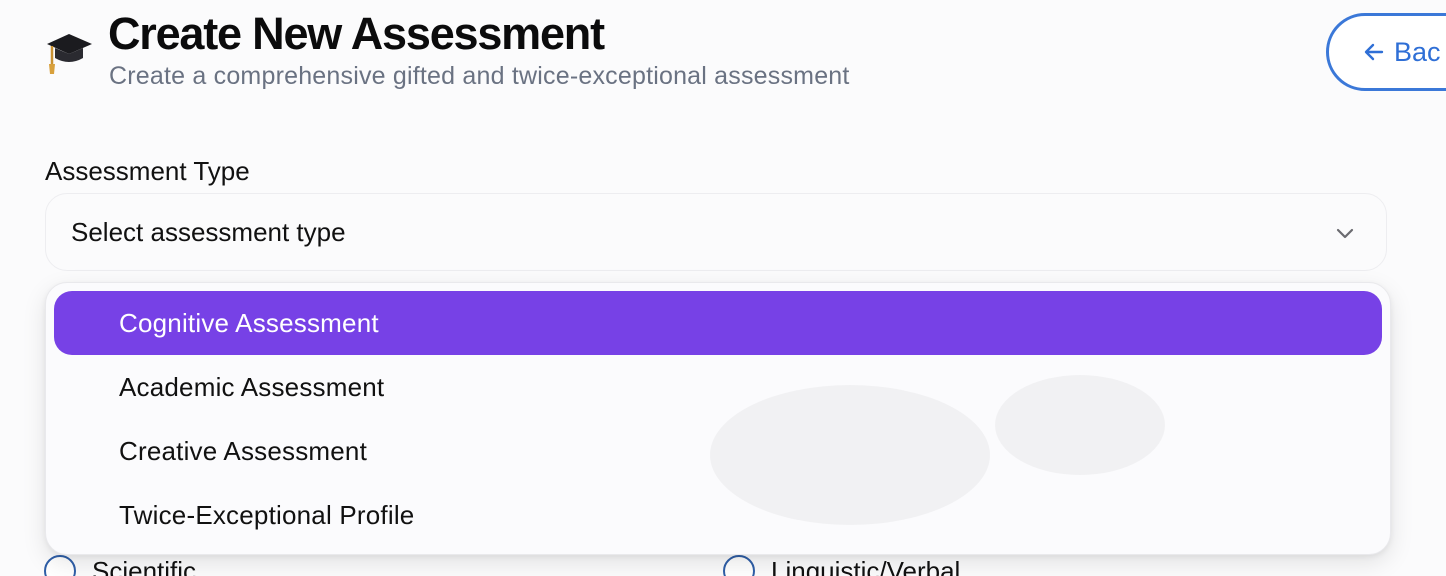  I want to click on dropdown-option-twice-exceptional: Twice-Exceptional Profile, so click(718, 515).